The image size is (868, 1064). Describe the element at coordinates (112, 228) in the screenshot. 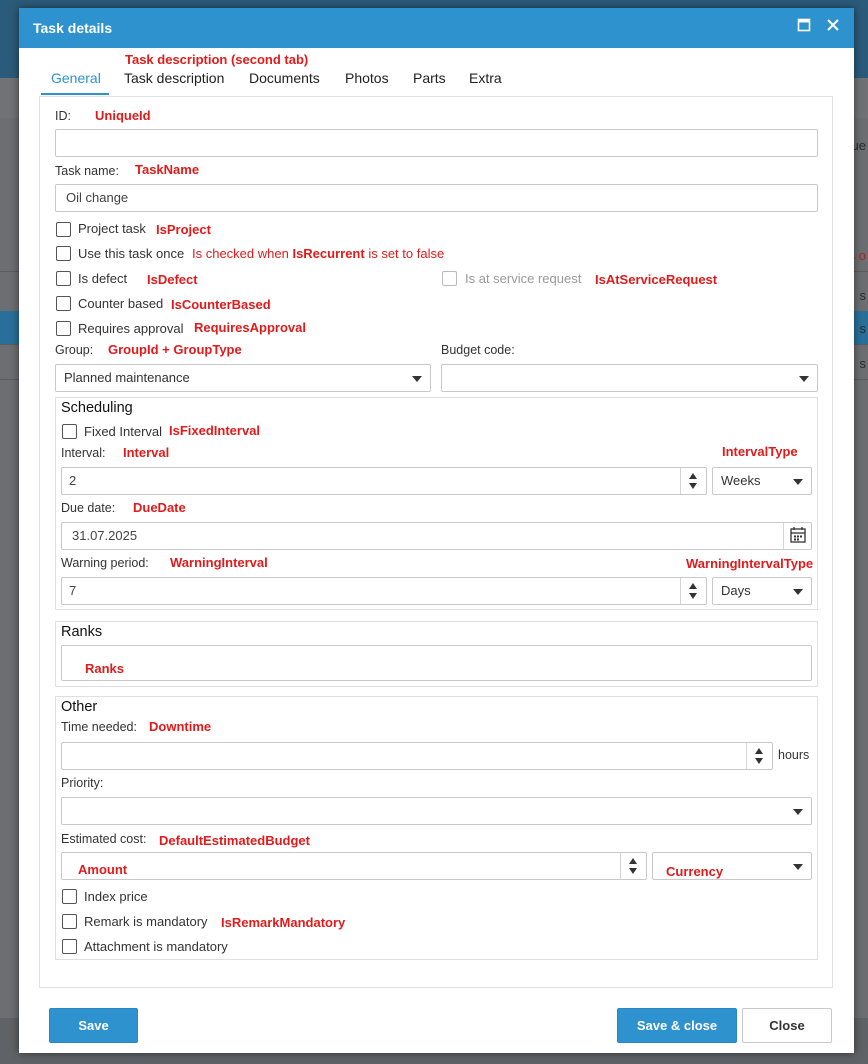

I see `project-task-label: Project task` at that location.